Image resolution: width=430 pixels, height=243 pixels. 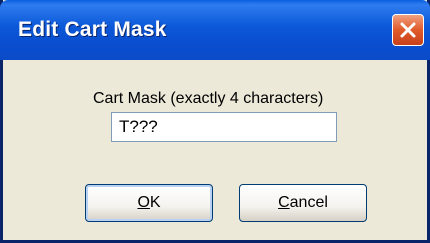 What do you see at coordinates (208, 98) in the screenshot?
I see `cart-mask-label: Cart Mask (exactly 4 characters)` at bounding box center [208, 98].